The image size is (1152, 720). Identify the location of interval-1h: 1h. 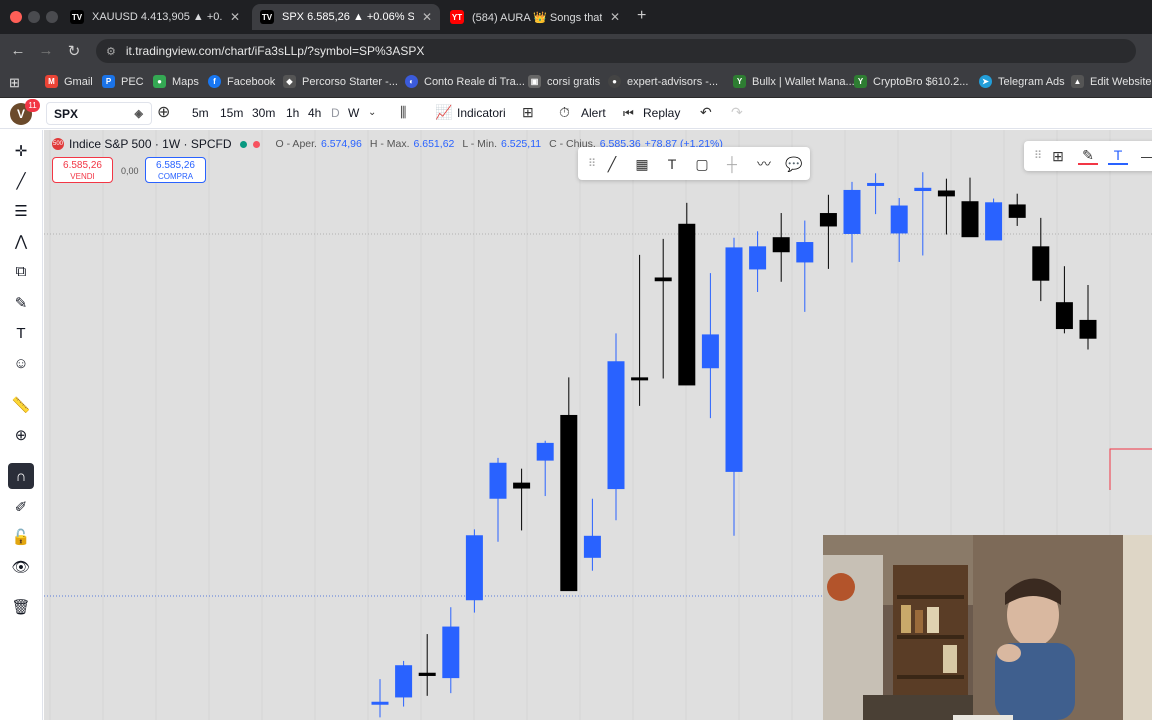
(292, 113).